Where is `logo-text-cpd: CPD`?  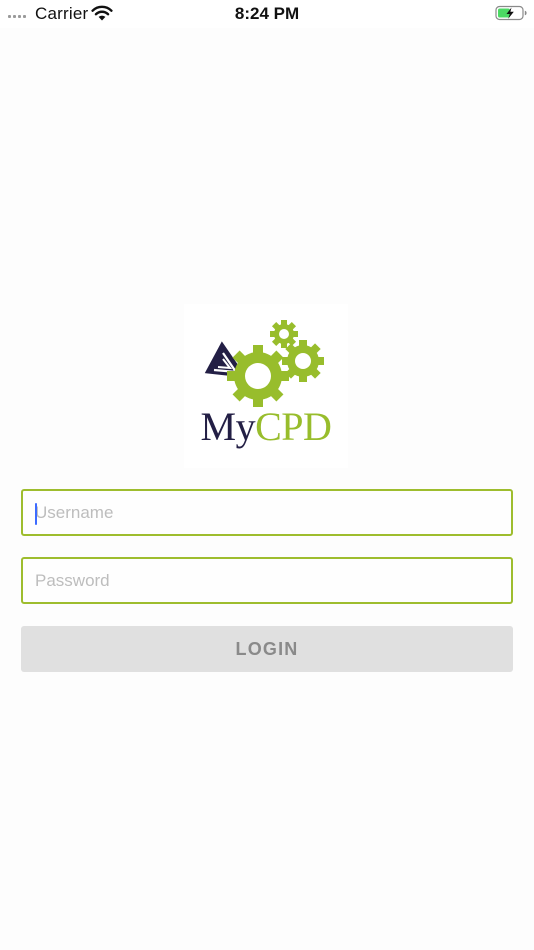 logo-text-cpd: CPD is located at coordinates (293, 426).